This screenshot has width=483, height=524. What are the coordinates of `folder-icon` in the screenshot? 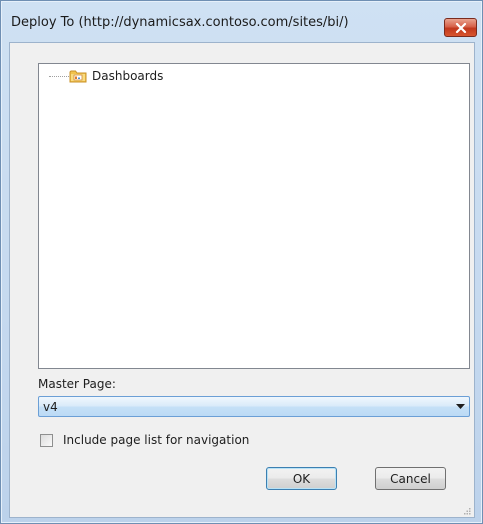 It's located at (78, 76).